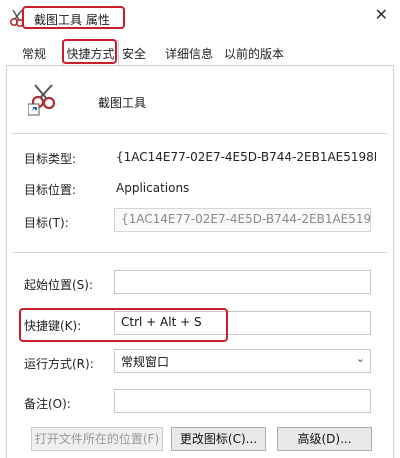  I want to click on snipping-tool-large-icon, so click(42, 100).